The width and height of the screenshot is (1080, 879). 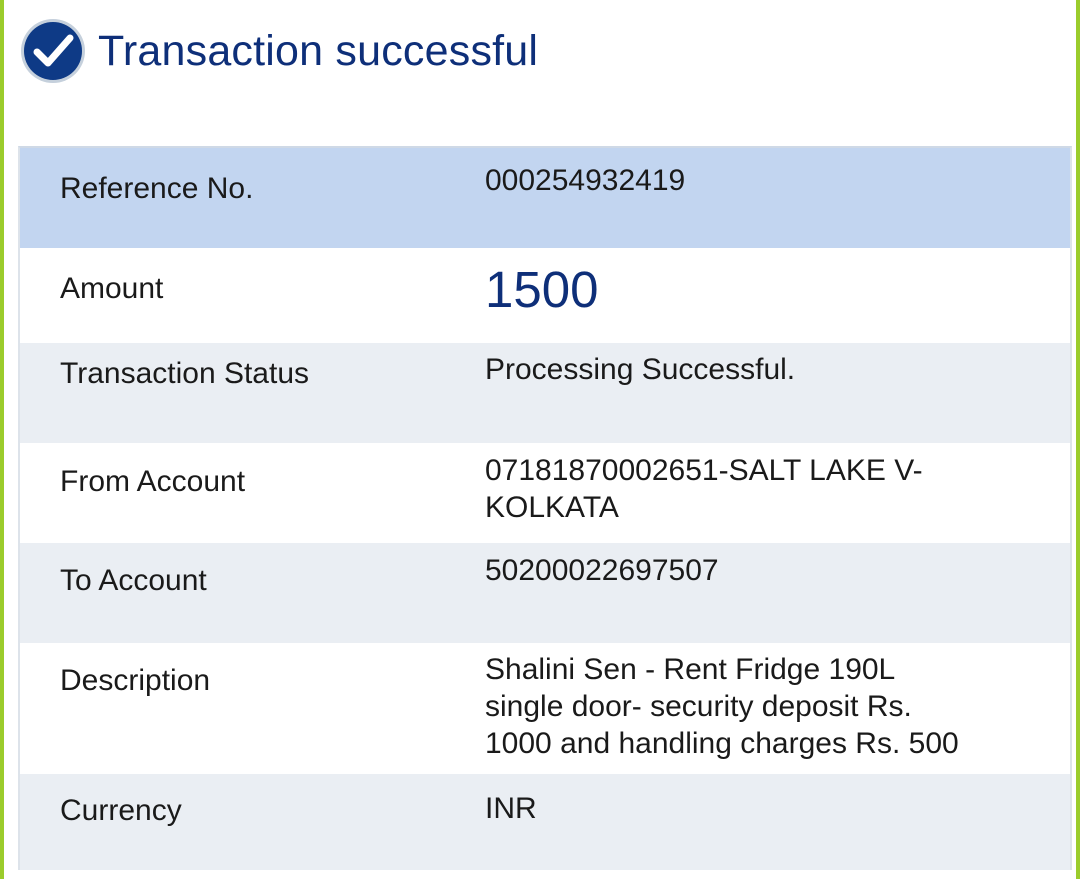 I want to click on from-account-value-line: KOLKATA, so click(x=552, y=507).